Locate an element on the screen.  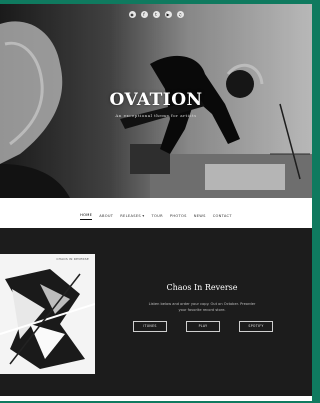
release-buttons: iTunes Play Spotify is located at coordinates (203, 326).